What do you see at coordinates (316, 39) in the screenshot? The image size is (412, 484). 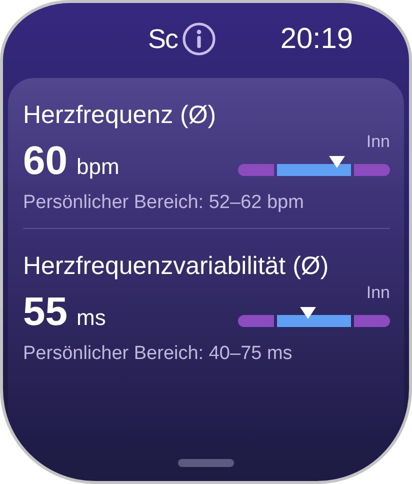 I see `clock-time: 20:19` at bounding box center [316, 39].